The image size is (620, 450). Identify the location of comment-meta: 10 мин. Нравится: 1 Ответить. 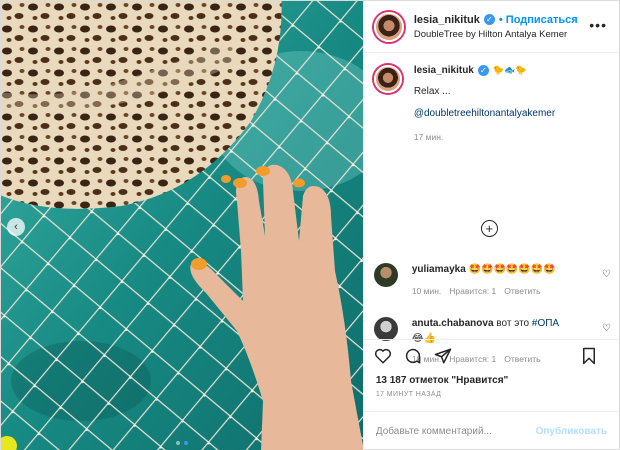
(511, 291).